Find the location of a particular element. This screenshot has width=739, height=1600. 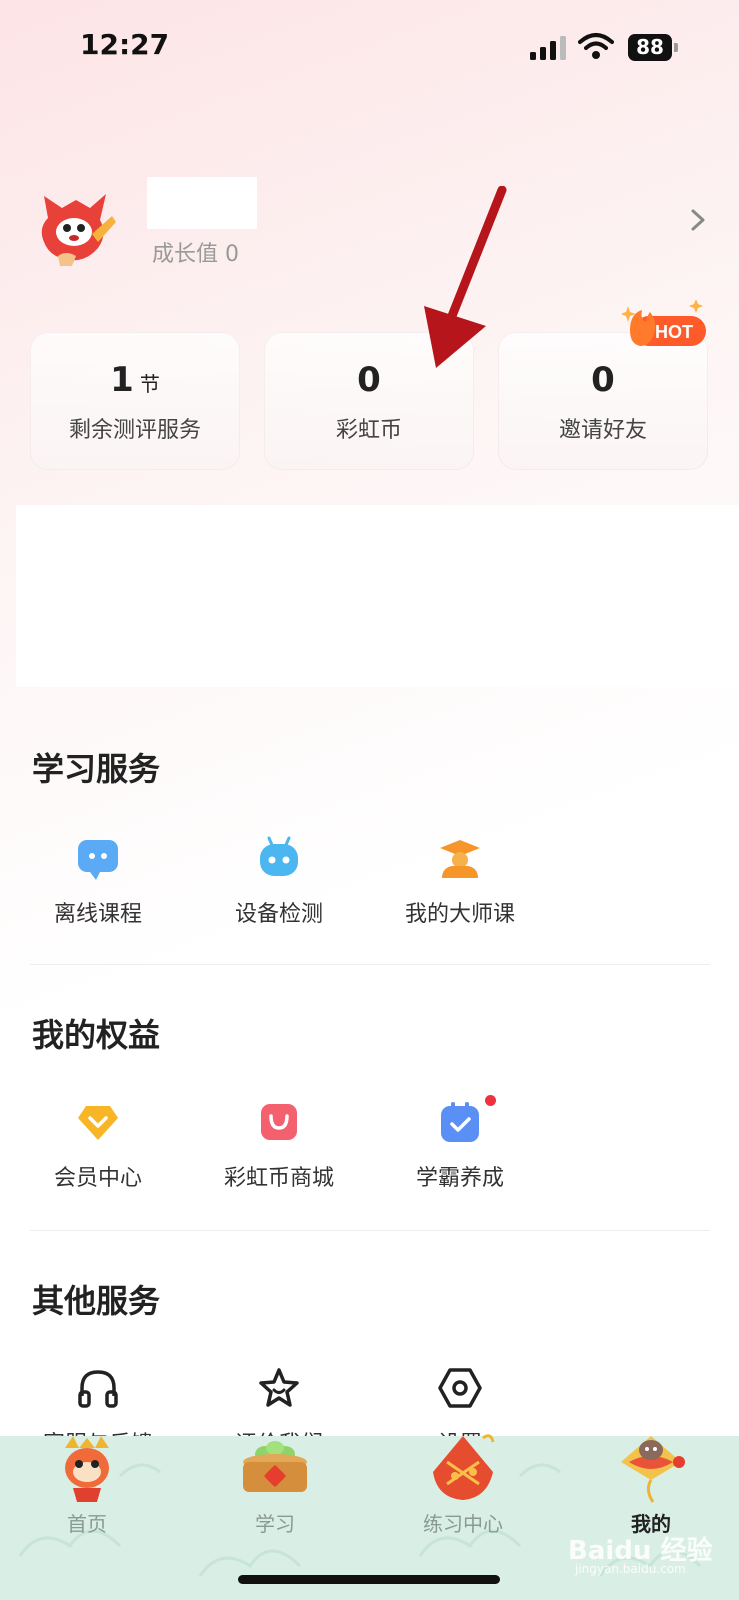

wifi-icon is located at coordinates (596, 46).